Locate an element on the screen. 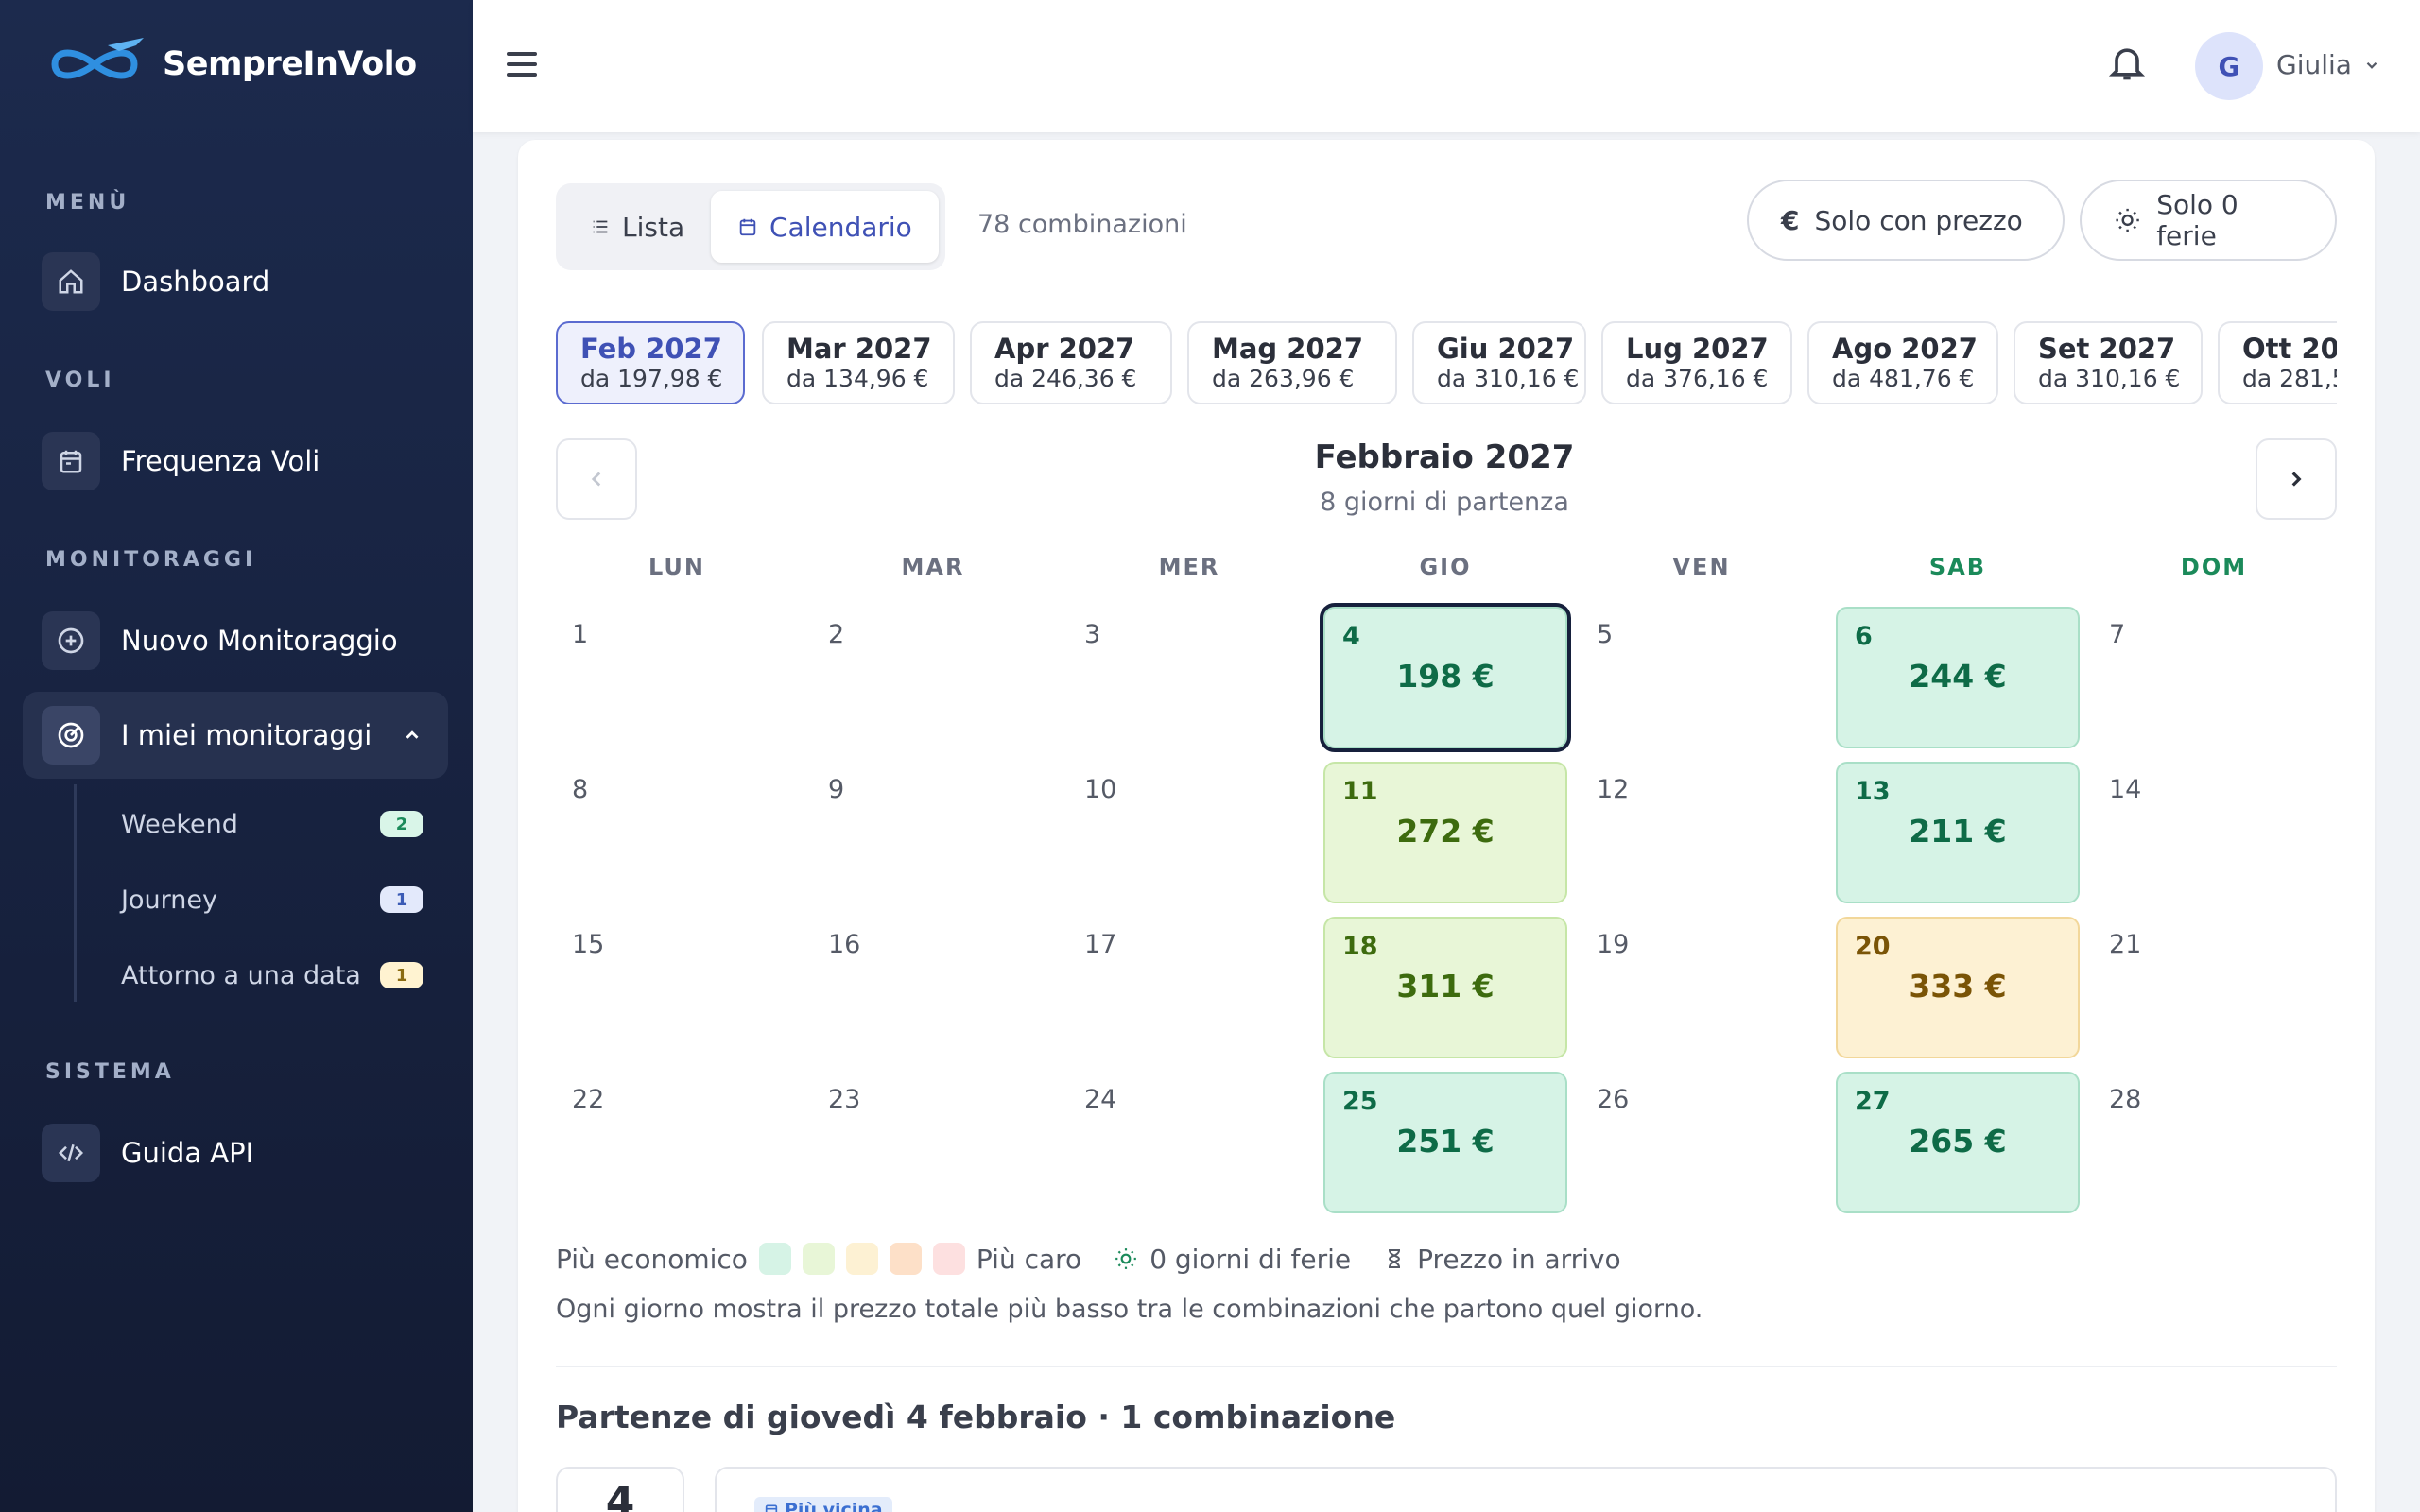  sun-icon is located at coordinates (2127, 220).